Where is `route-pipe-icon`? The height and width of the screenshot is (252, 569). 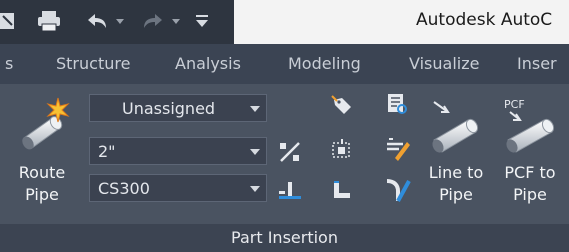 route-pipe-icon is located at coordinates (46, 123).